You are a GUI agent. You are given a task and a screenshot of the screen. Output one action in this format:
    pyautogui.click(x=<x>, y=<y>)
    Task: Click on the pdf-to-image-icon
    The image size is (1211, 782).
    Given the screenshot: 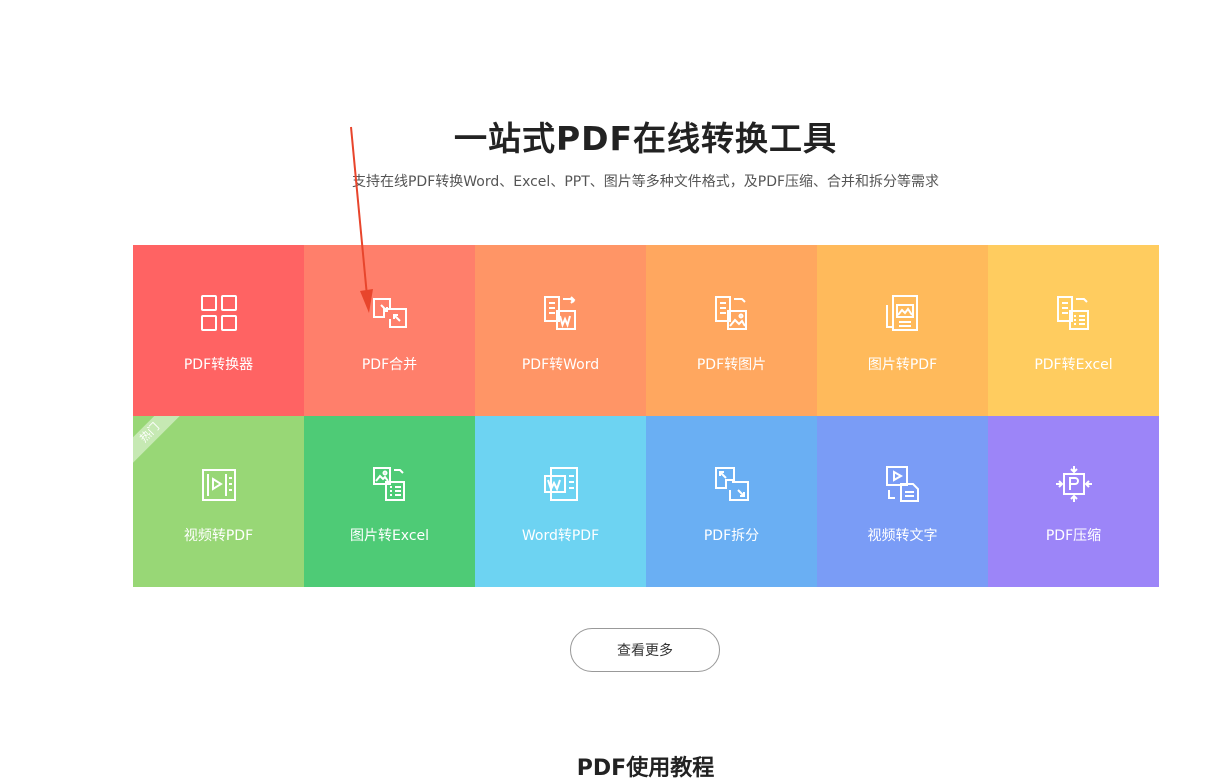 What is the action you would take?
    pyautogui.click(x=731, y=313)
    